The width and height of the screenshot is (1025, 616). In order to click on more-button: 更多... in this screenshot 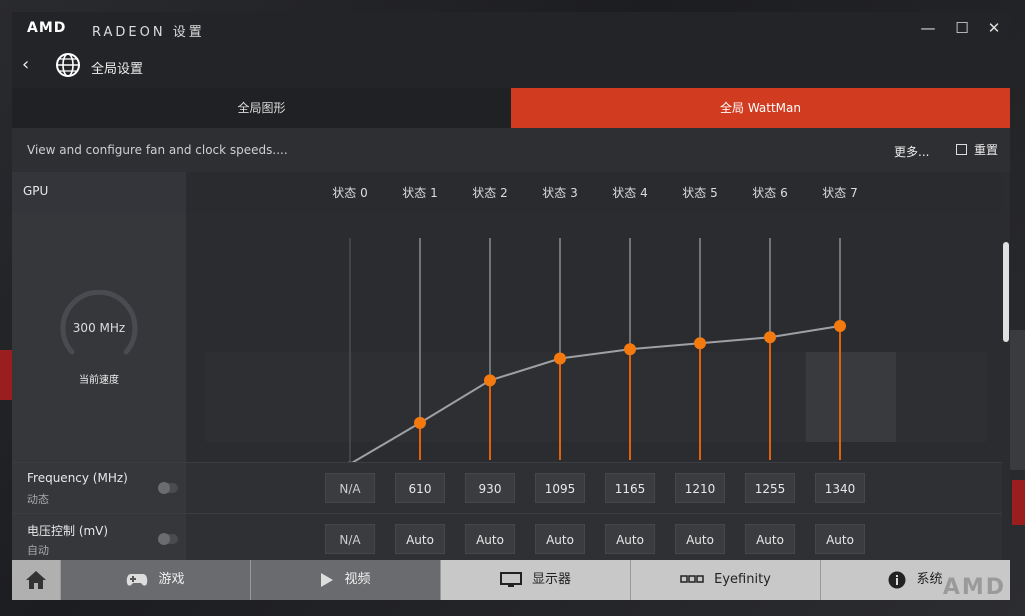, I will do `click(911, 151)`.